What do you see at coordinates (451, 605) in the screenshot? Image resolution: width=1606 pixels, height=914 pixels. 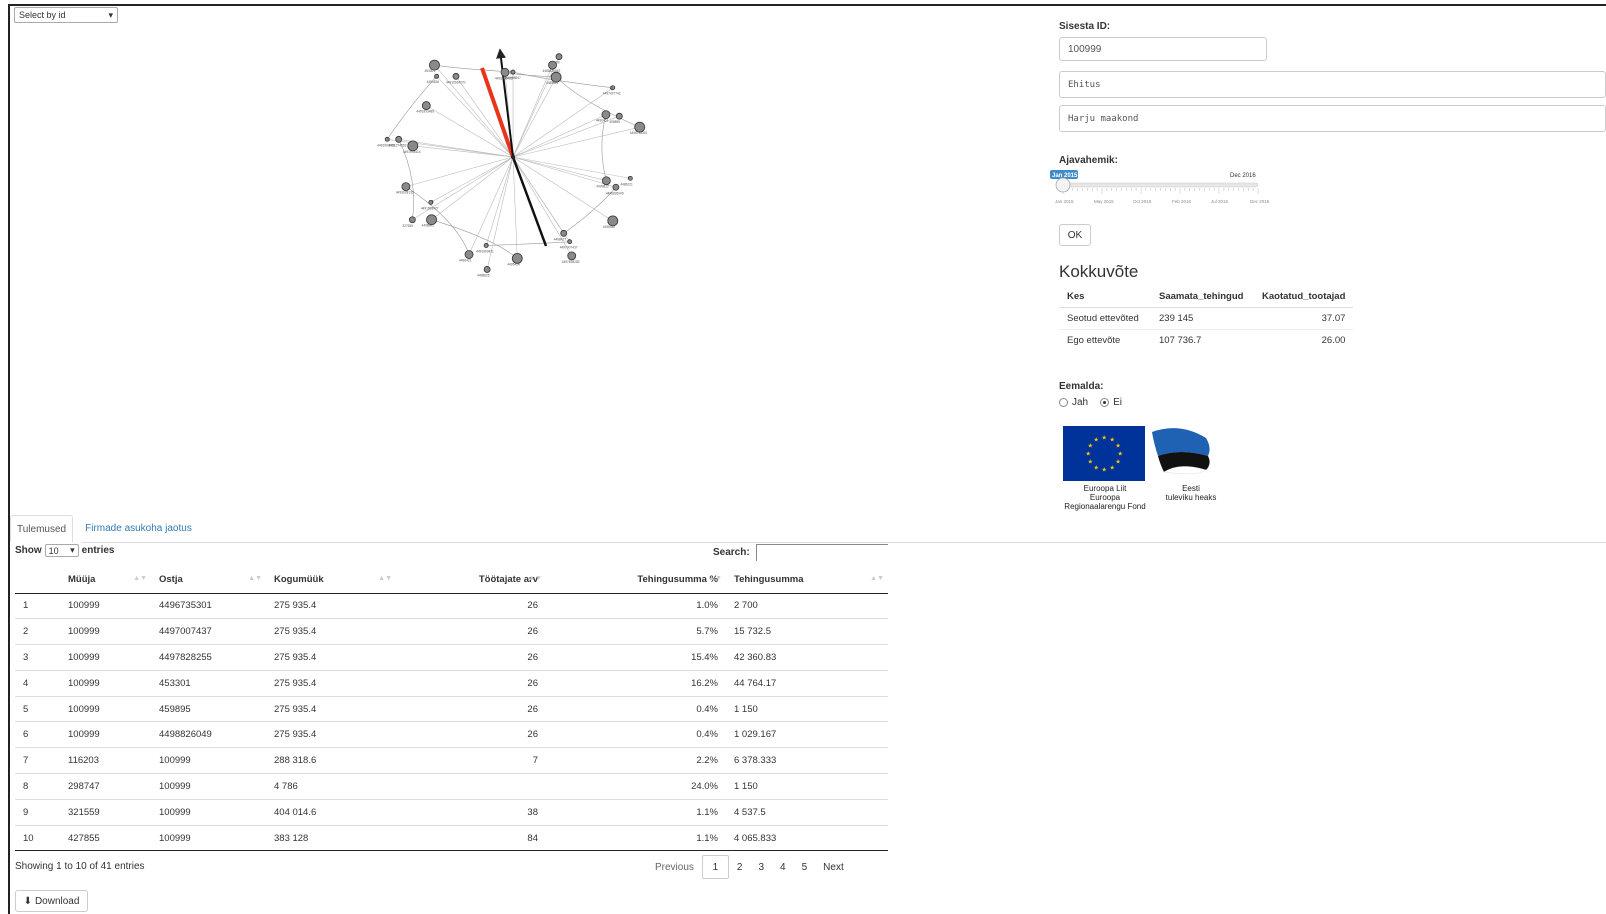 I see `table-row: 1 100999 4496735301 275 935.4 26 1.0% 2 700` at bounding box center [451, 605].